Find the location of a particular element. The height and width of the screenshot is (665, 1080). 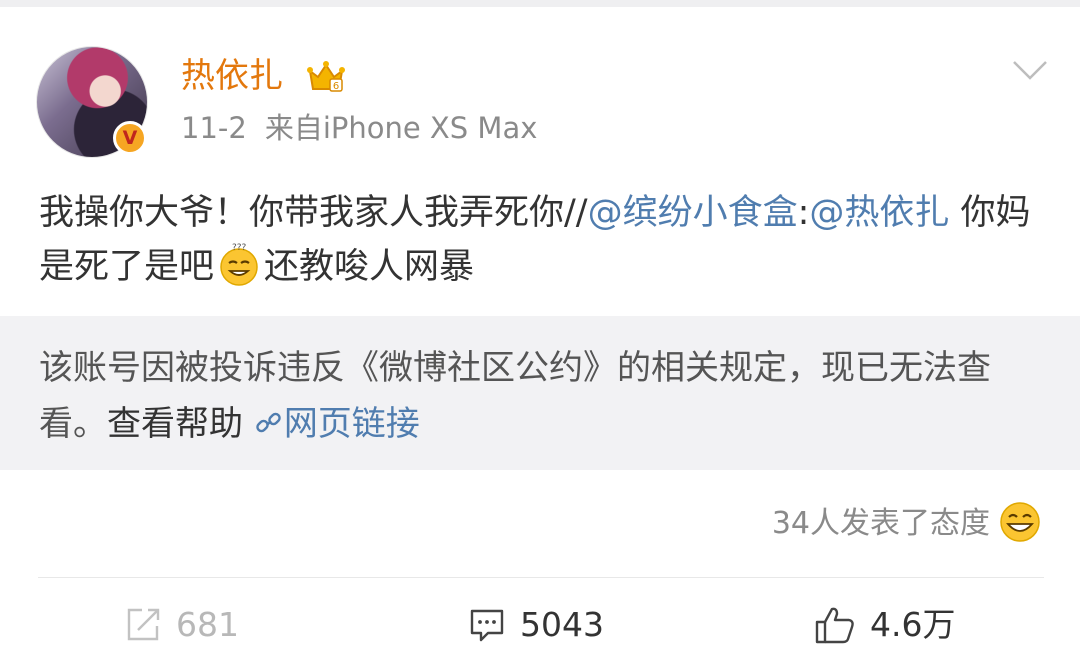

reactions-text: 34人发表了态度 is located at coordinates (880, 523).